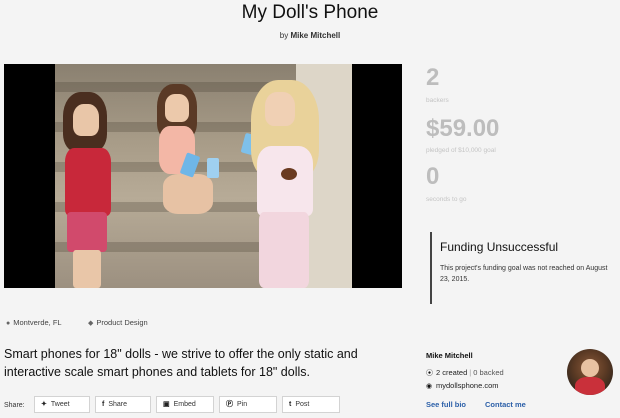 Image resolution: width=620 pixels, height=418 pixels. Describe the element at coordinates (452, 372) in the screenshot. I see `created-count: 2 created` at that location.